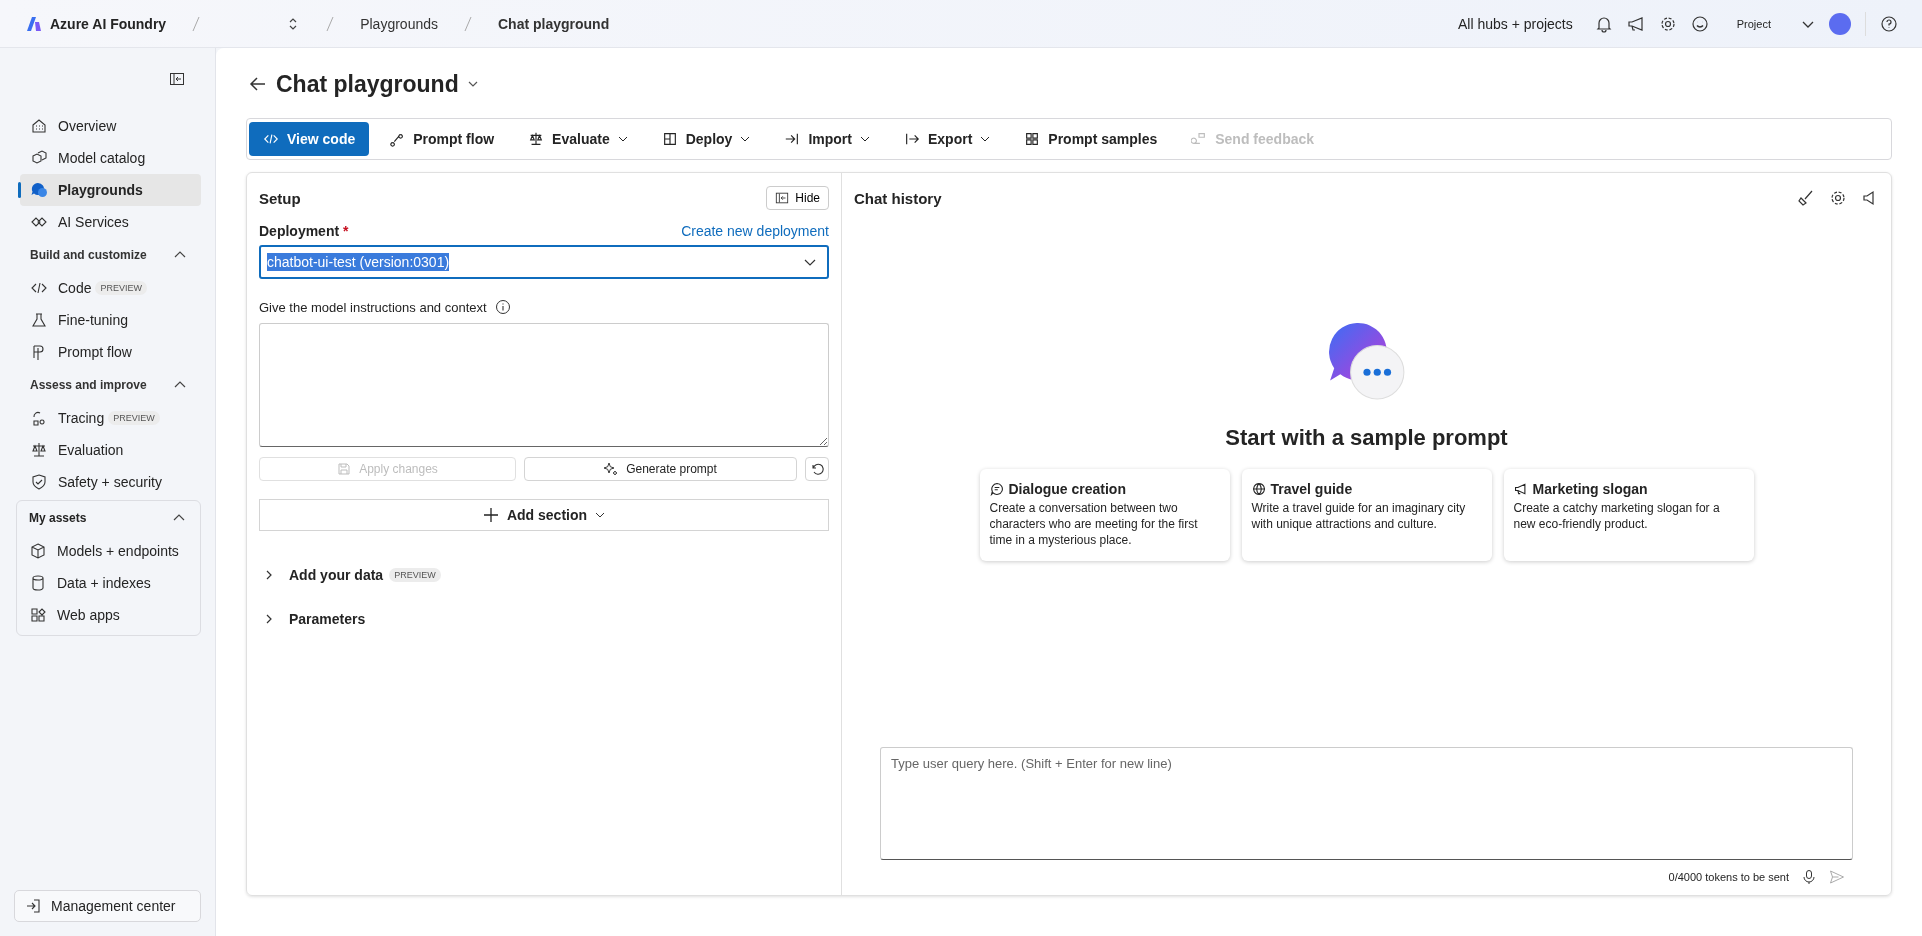 This screenshot has width=1922, height=936. What do you see at coordinates (76, 352) in the screenshot?
I see `nav-item: Prompt flow` at bounding box center [76, 352].